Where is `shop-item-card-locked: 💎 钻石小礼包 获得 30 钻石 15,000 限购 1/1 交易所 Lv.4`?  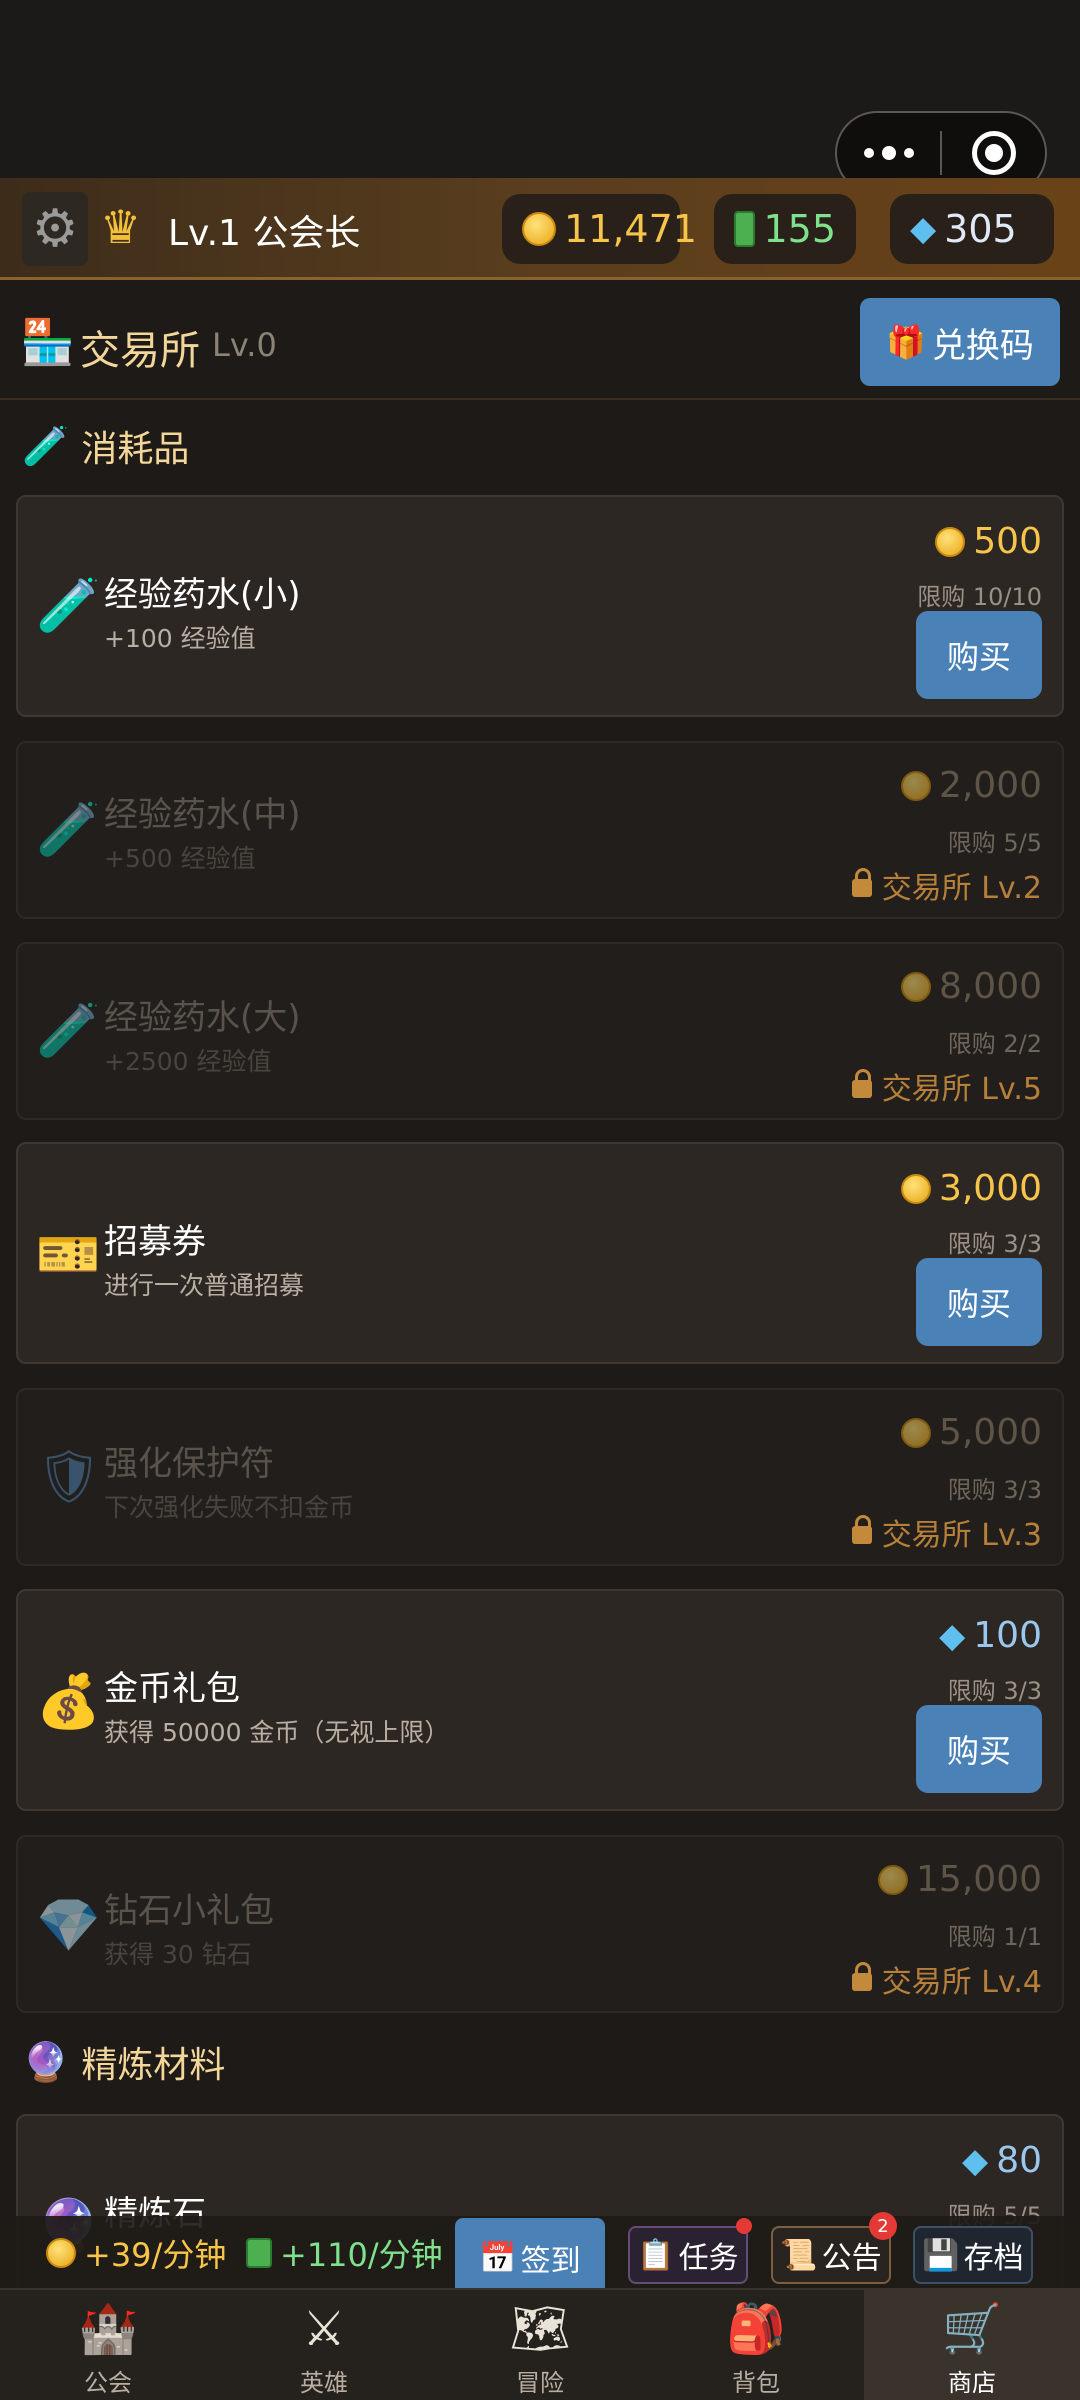 shop-item-card-locked: 💎 钻石小礼包 获得 30 钻石 15,000 限购 1/1 交易所 Lv.4 is located at coordinates (540, 1924).